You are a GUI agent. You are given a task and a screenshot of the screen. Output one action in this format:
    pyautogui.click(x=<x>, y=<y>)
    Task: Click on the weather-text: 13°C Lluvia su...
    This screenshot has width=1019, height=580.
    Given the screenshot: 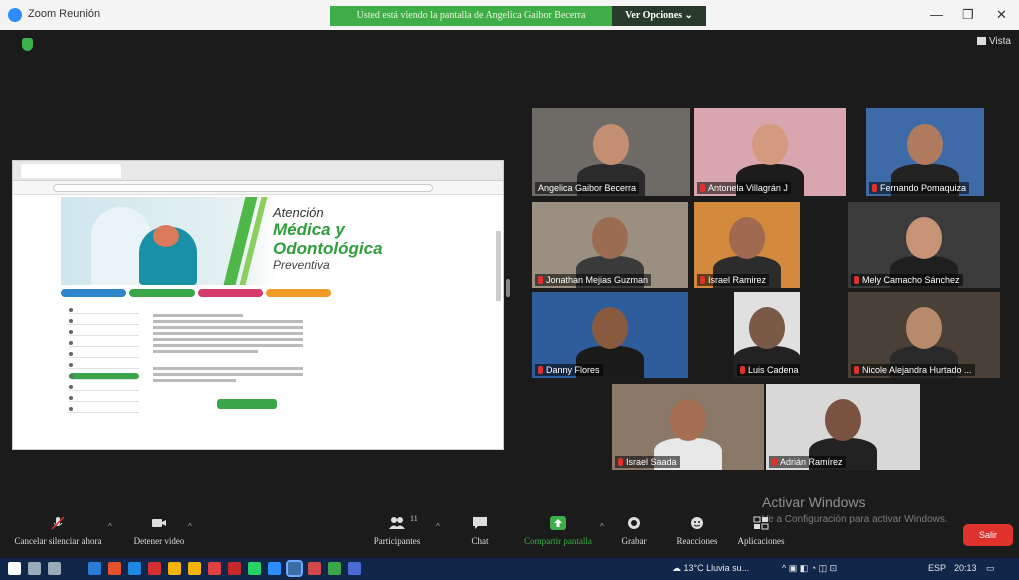 What is the action you would take?
    pyautogui.click(x=716, y=568)
    